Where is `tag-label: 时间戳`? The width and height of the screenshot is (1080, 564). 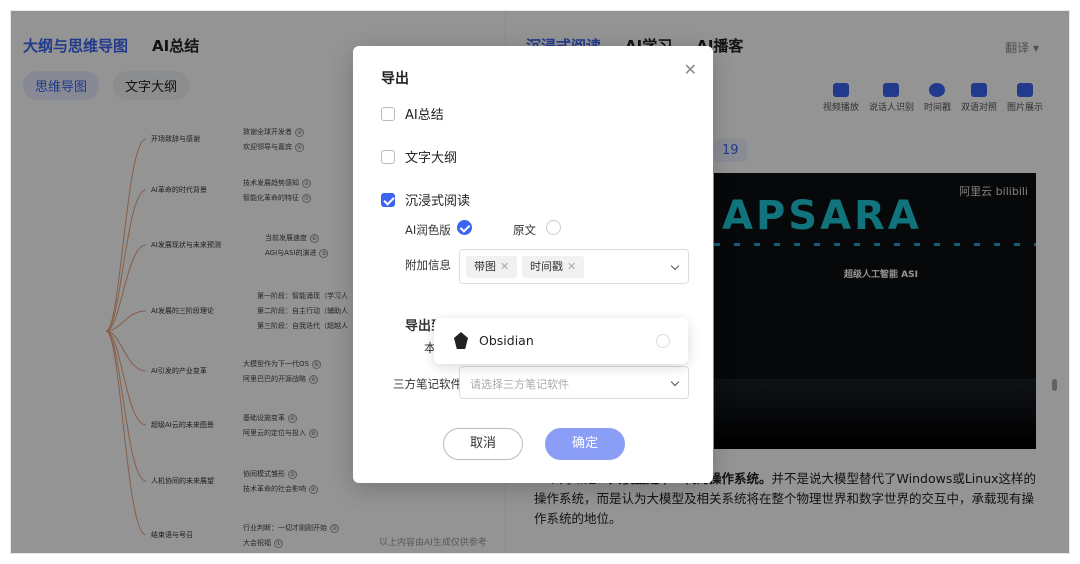
tag-label: 时间戳 is located at coordinates (546, 266).